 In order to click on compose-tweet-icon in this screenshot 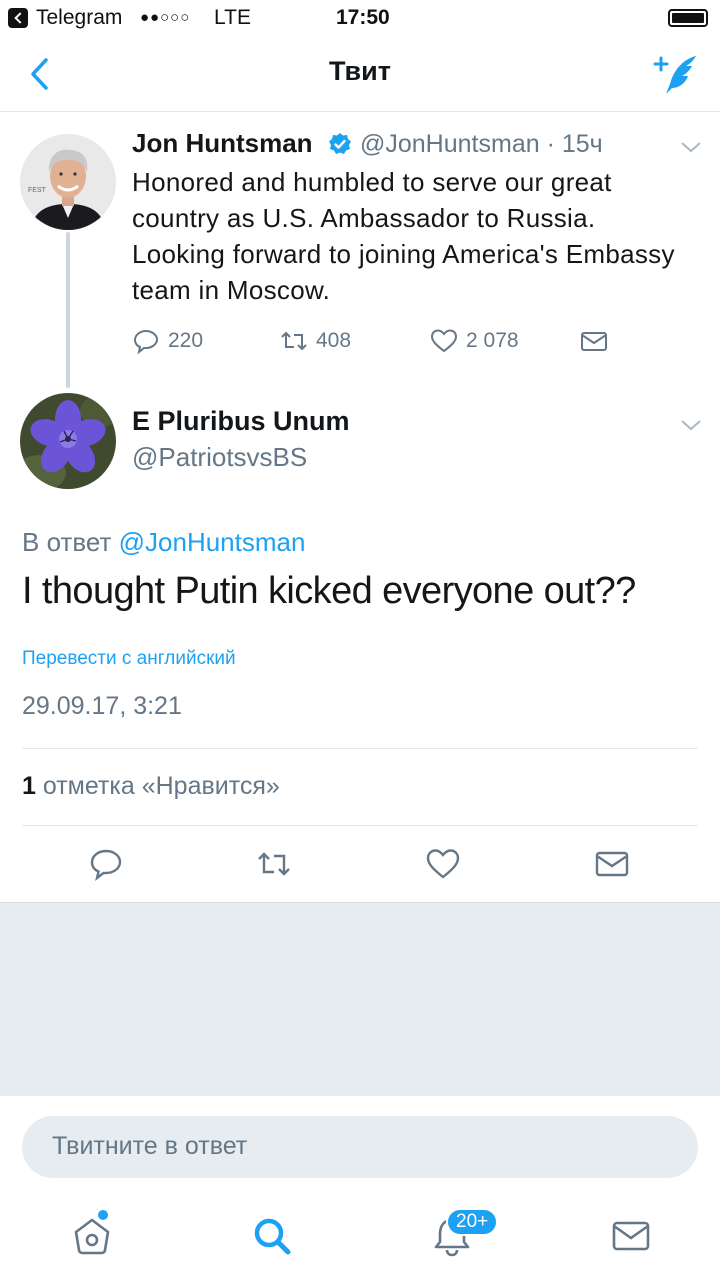, I will do `click(676, 75)`.